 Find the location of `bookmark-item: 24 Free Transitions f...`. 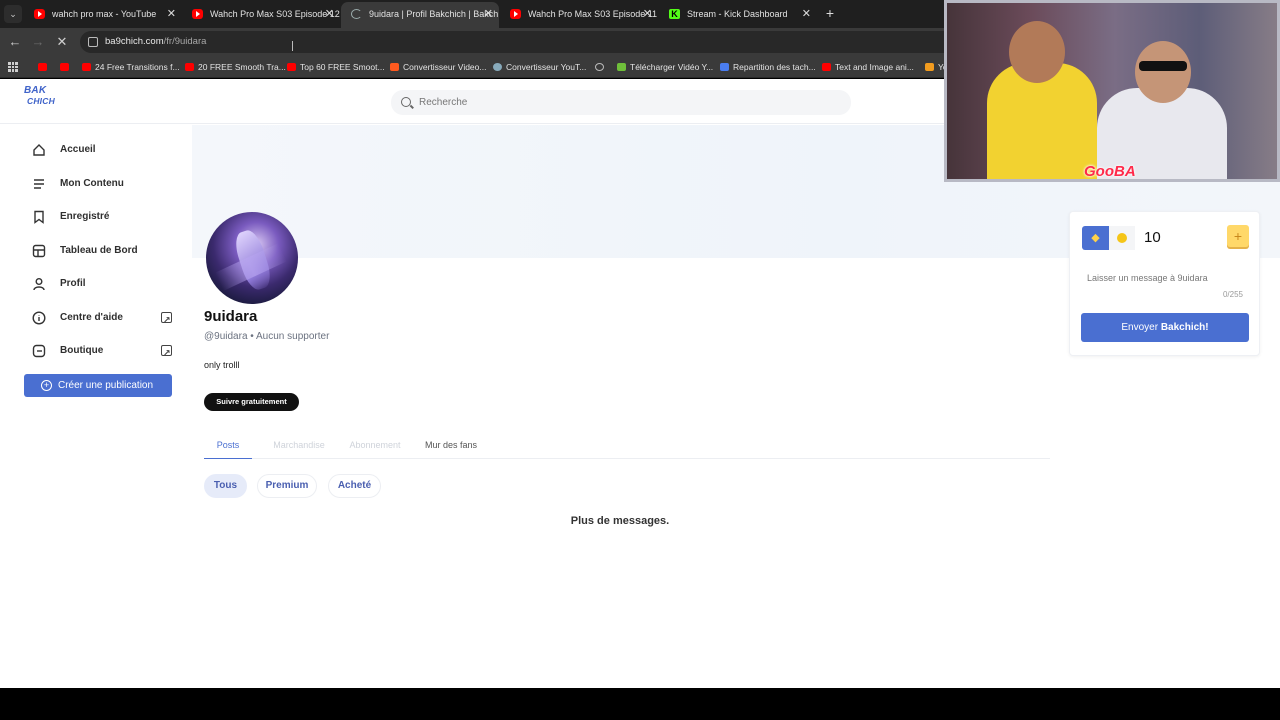

bookmark-item: 24 Free Transitions f... is located at coordinates (131, 67).